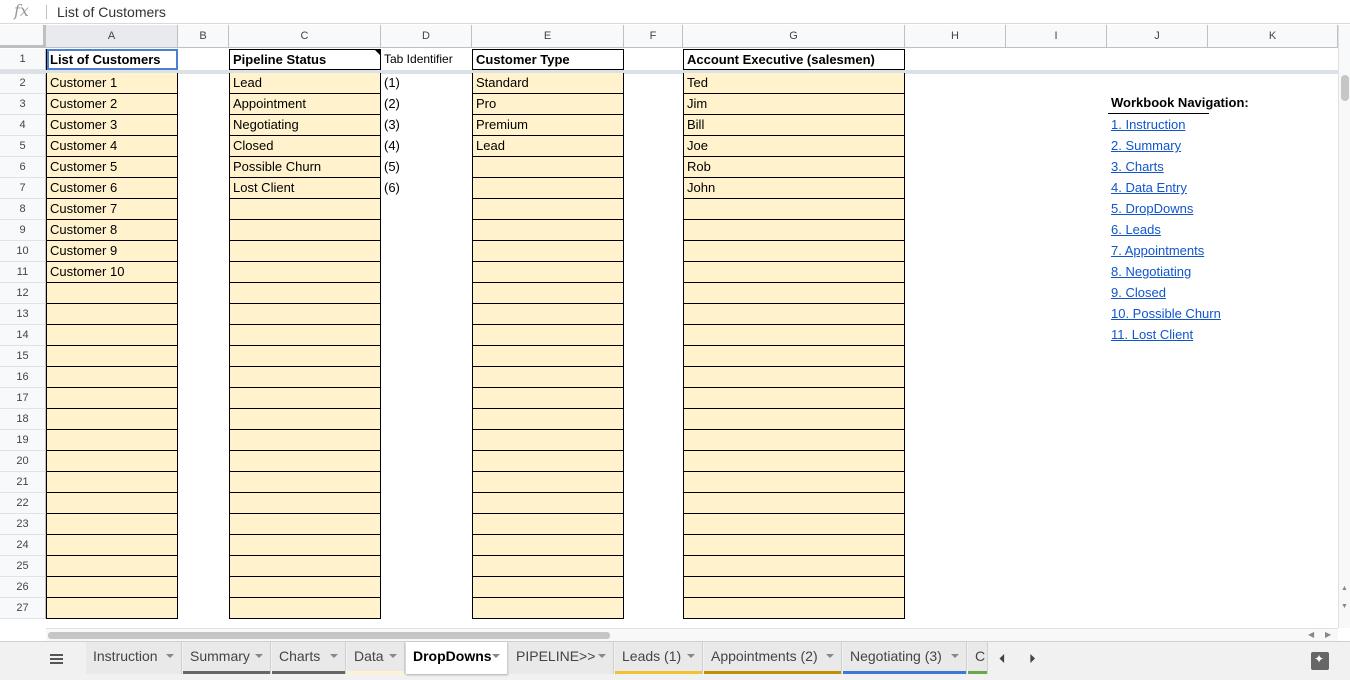 The height and width of the screenshot is (680, 1350). What do you see at coordinates (905, 658) in the screenshot?
I see `sheet-tab-negotiating-3: Negotiating (3)` at bounding box center [905, 658].